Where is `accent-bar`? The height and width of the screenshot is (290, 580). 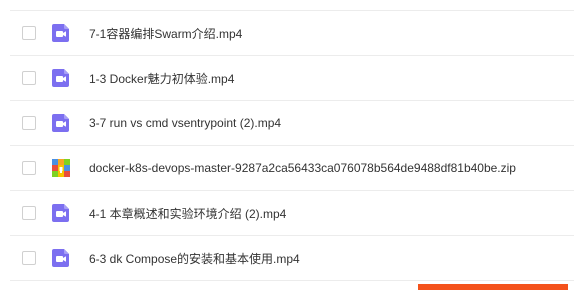 accent-bar is located at coordinates (493, 287).